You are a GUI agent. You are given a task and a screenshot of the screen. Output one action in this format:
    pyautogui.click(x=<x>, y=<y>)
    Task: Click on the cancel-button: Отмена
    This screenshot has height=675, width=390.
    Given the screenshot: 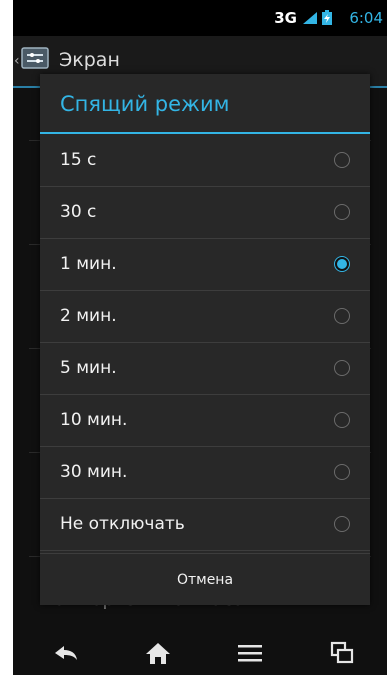 What is the action you would take?
    pyautogui.click(x=205, y=579)
    